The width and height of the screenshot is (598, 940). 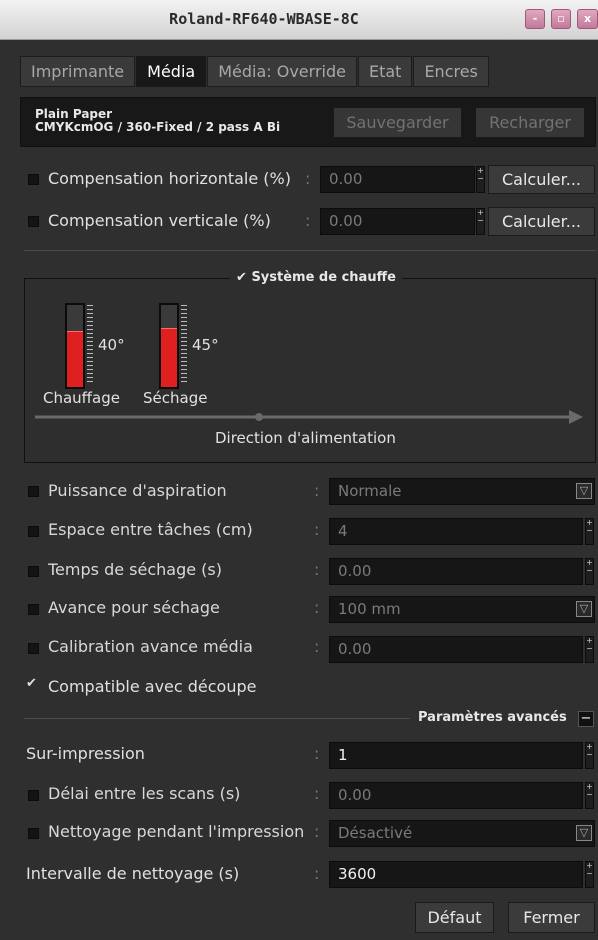 I want to click on vertical-compensation-checkbox, so click(x=33, y=221).